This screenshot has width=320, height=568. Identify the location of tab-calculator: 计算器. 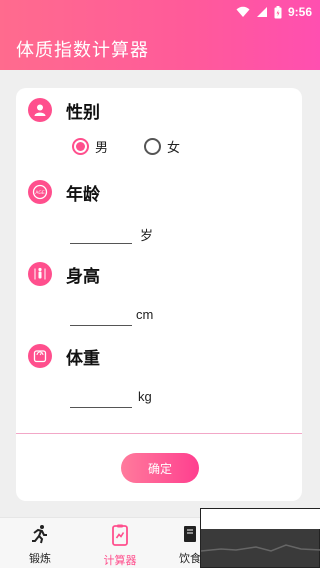
(120, 546).